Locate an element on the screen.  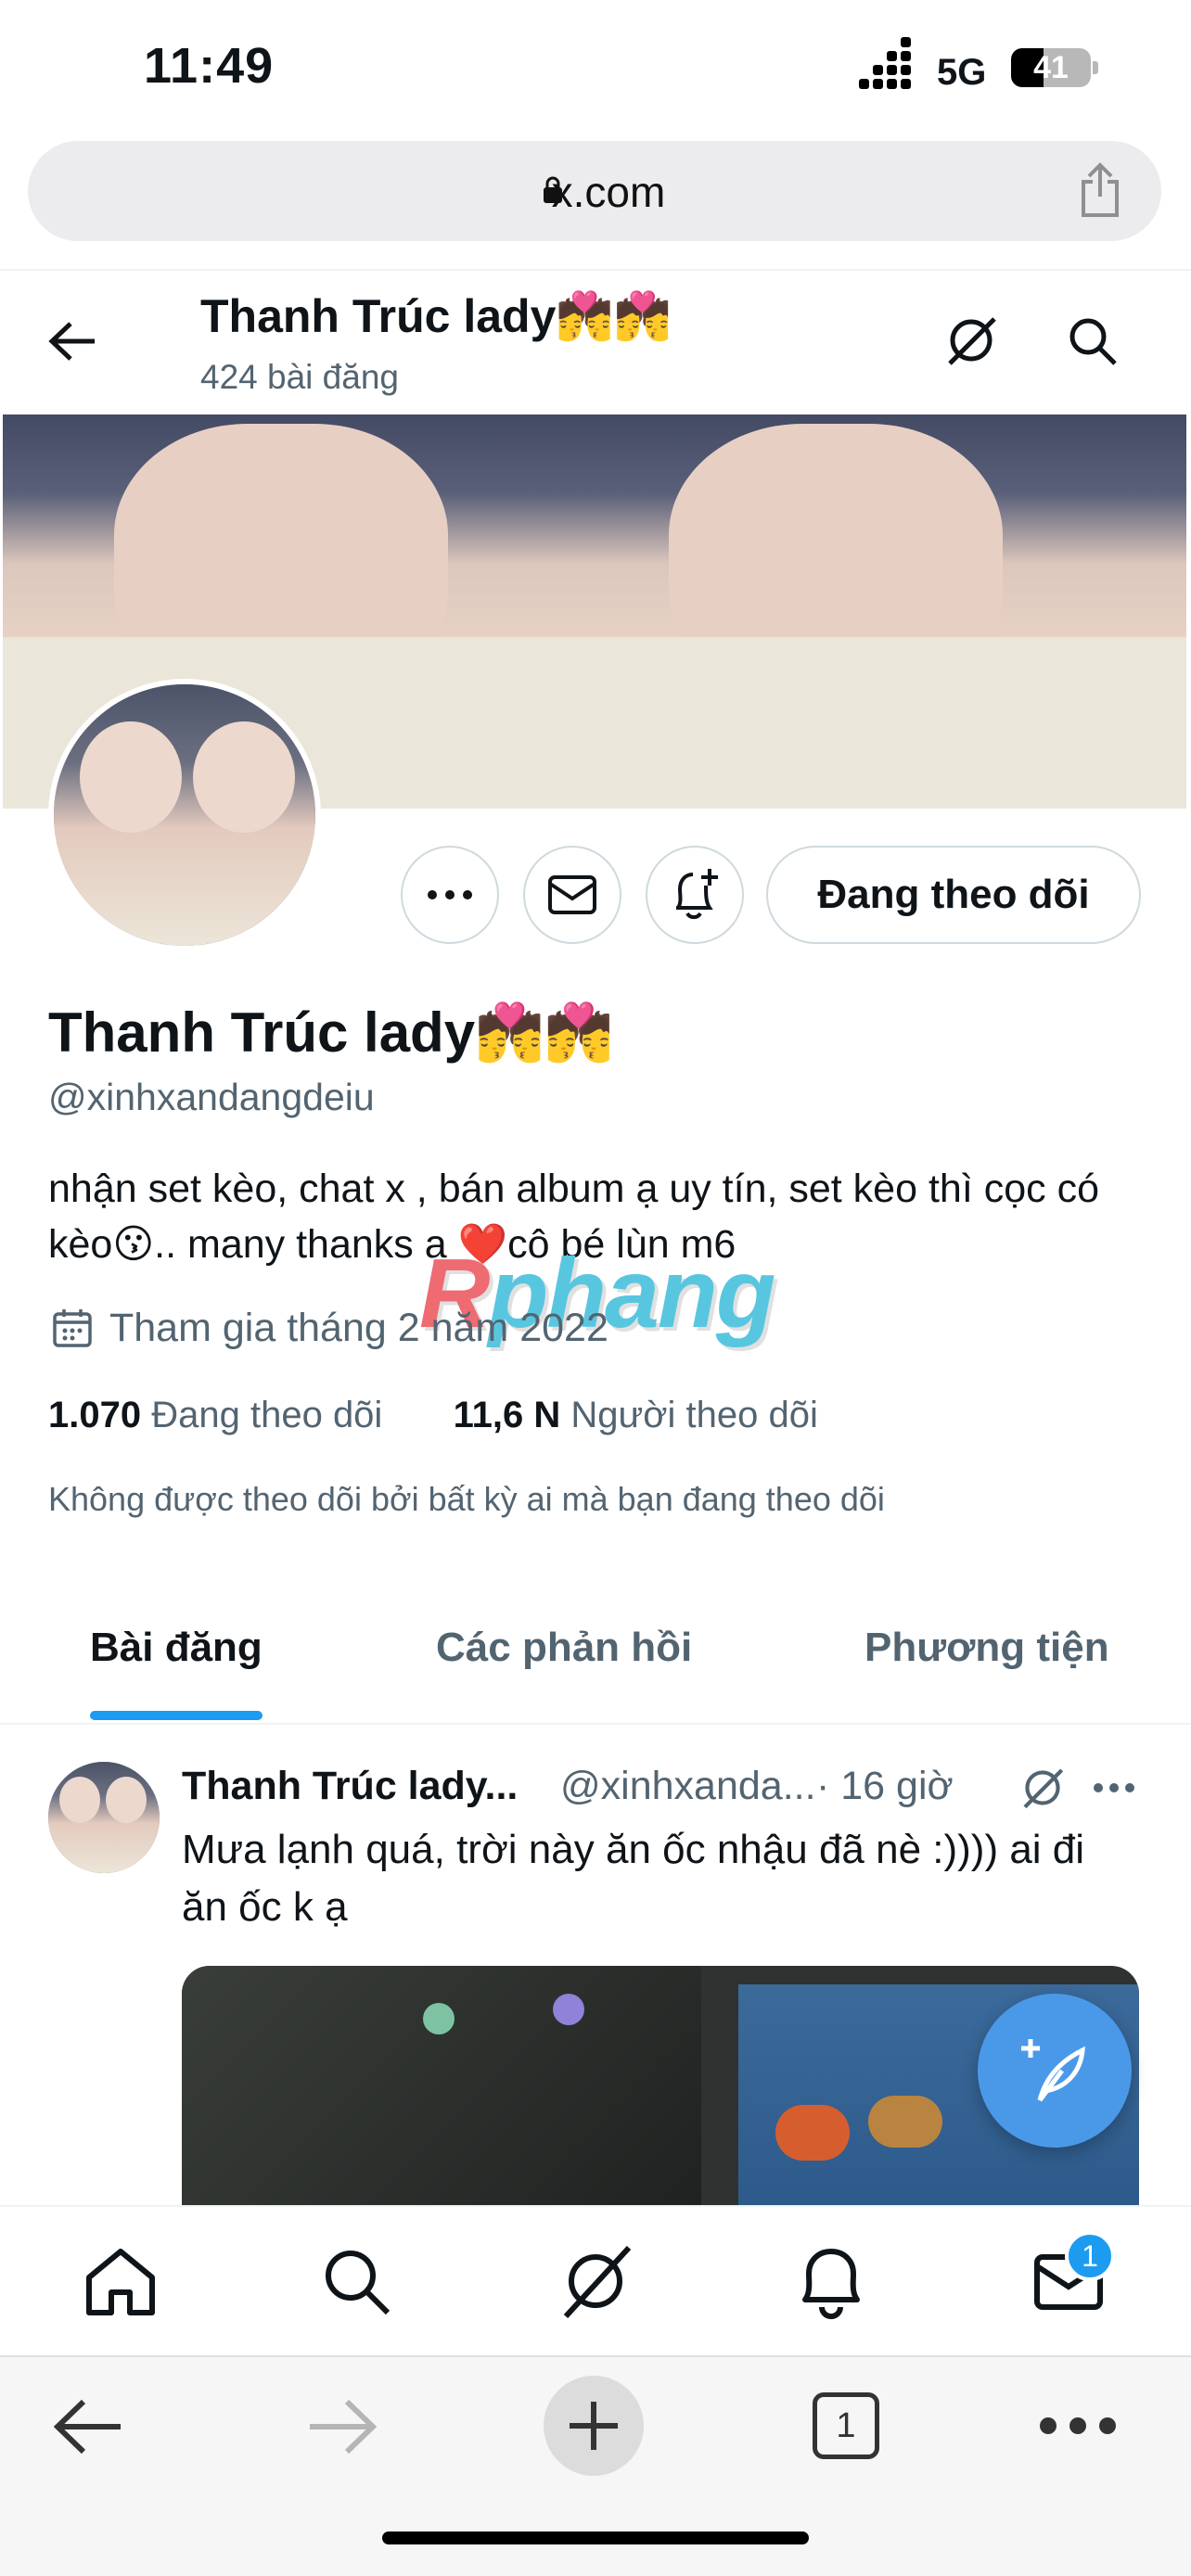
share-icon is located at coordinates (1100, 190).